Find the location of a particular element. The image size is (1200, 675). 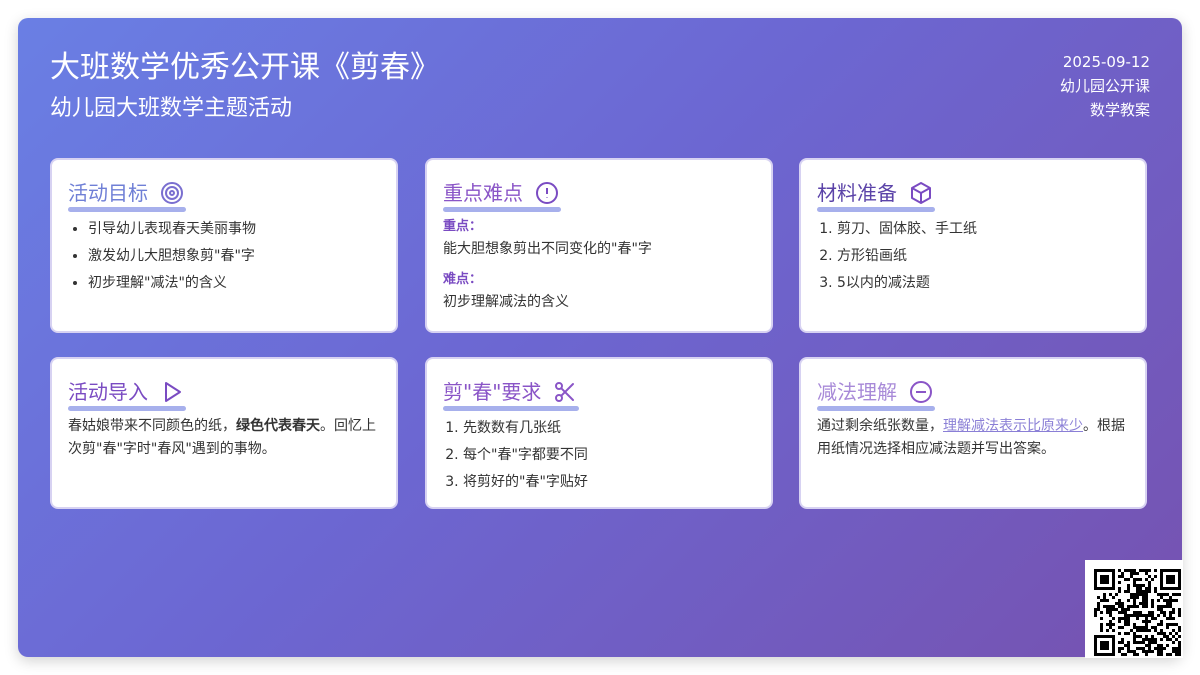

page-subtitle: 幼儿园大班数学主题活动 is located at coordinates (171, 108).